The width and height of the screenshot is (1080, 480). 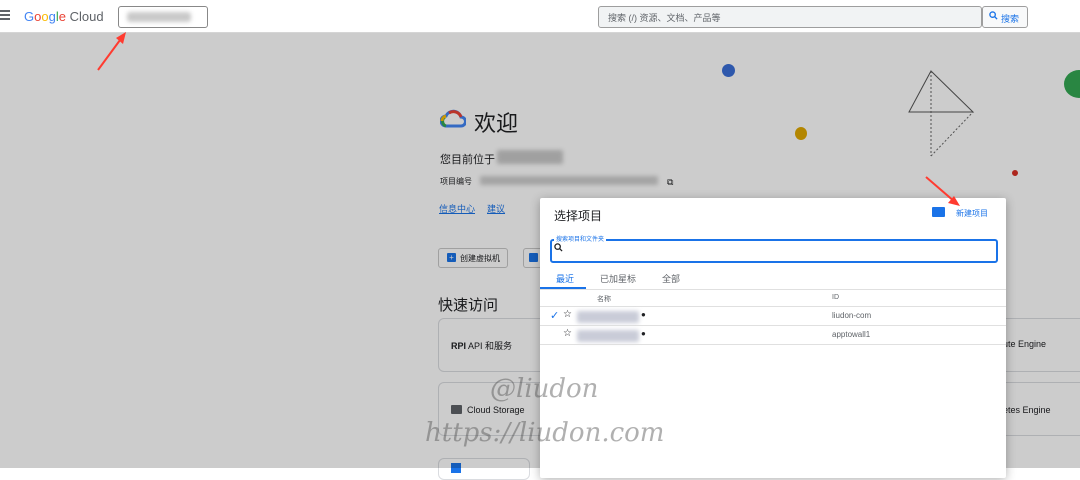 I want to click on check-icon: ✓, so click(x=555, y=316).